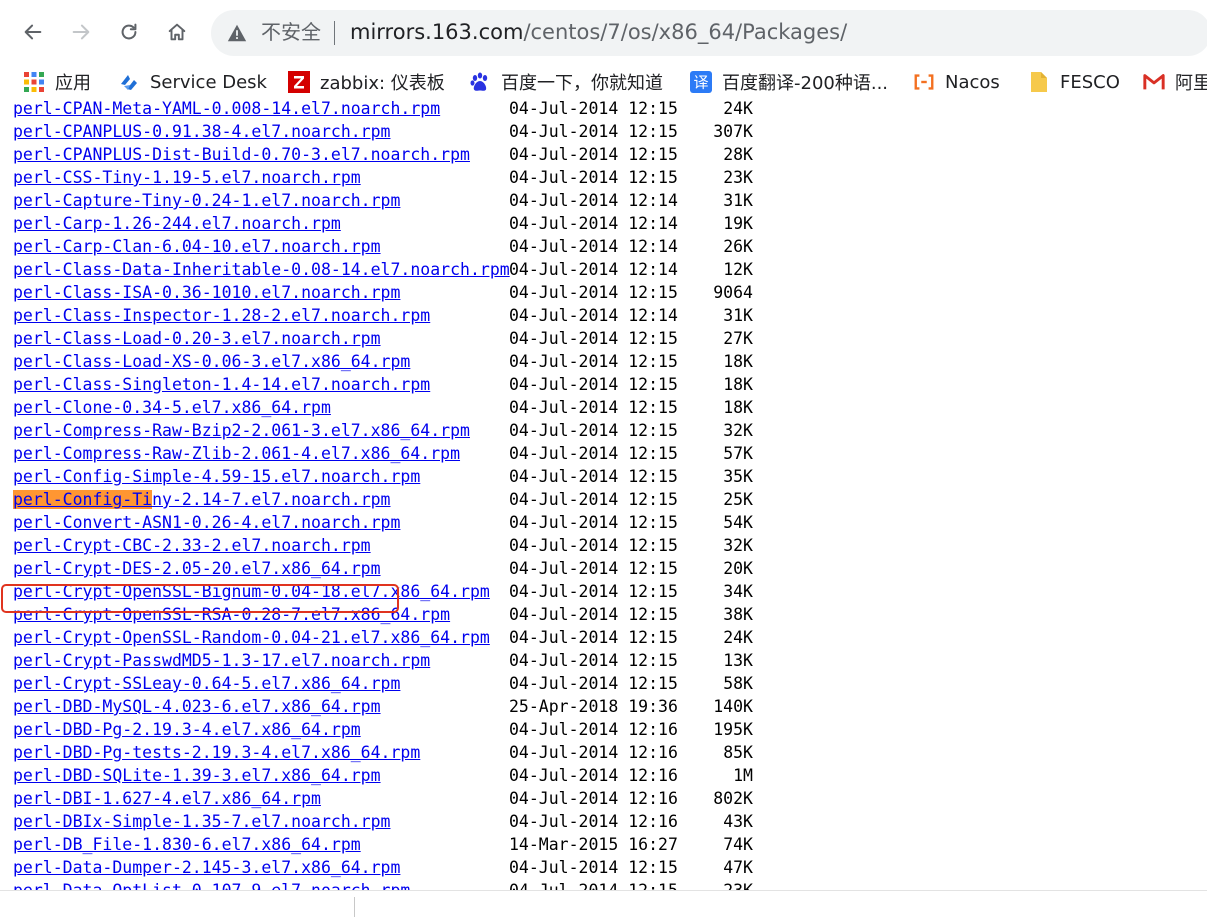 The image size is (1207, 918). I want to click on forward-arrow-icon, so click(81, 32).